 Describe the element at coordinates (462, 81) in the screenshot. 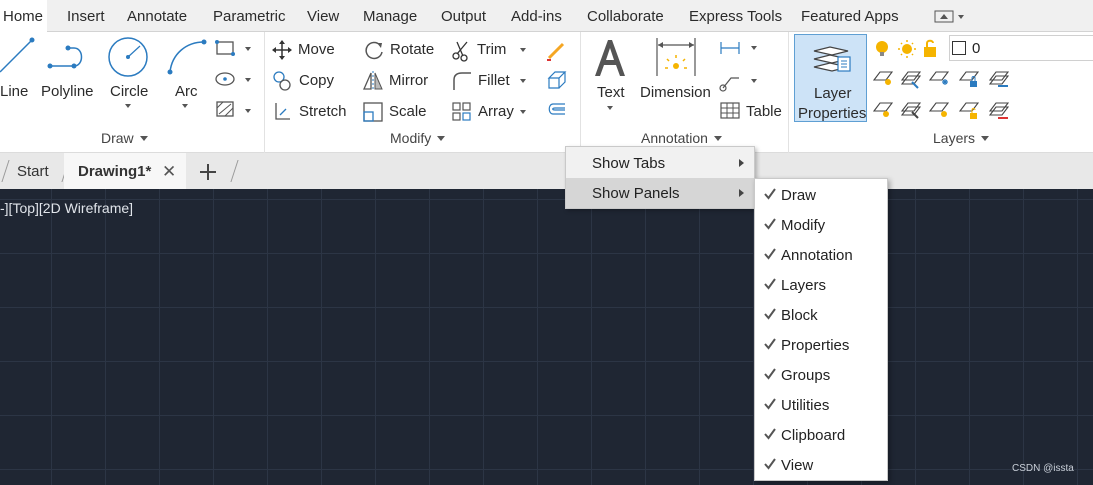

I see `fillet-icon` at that location.